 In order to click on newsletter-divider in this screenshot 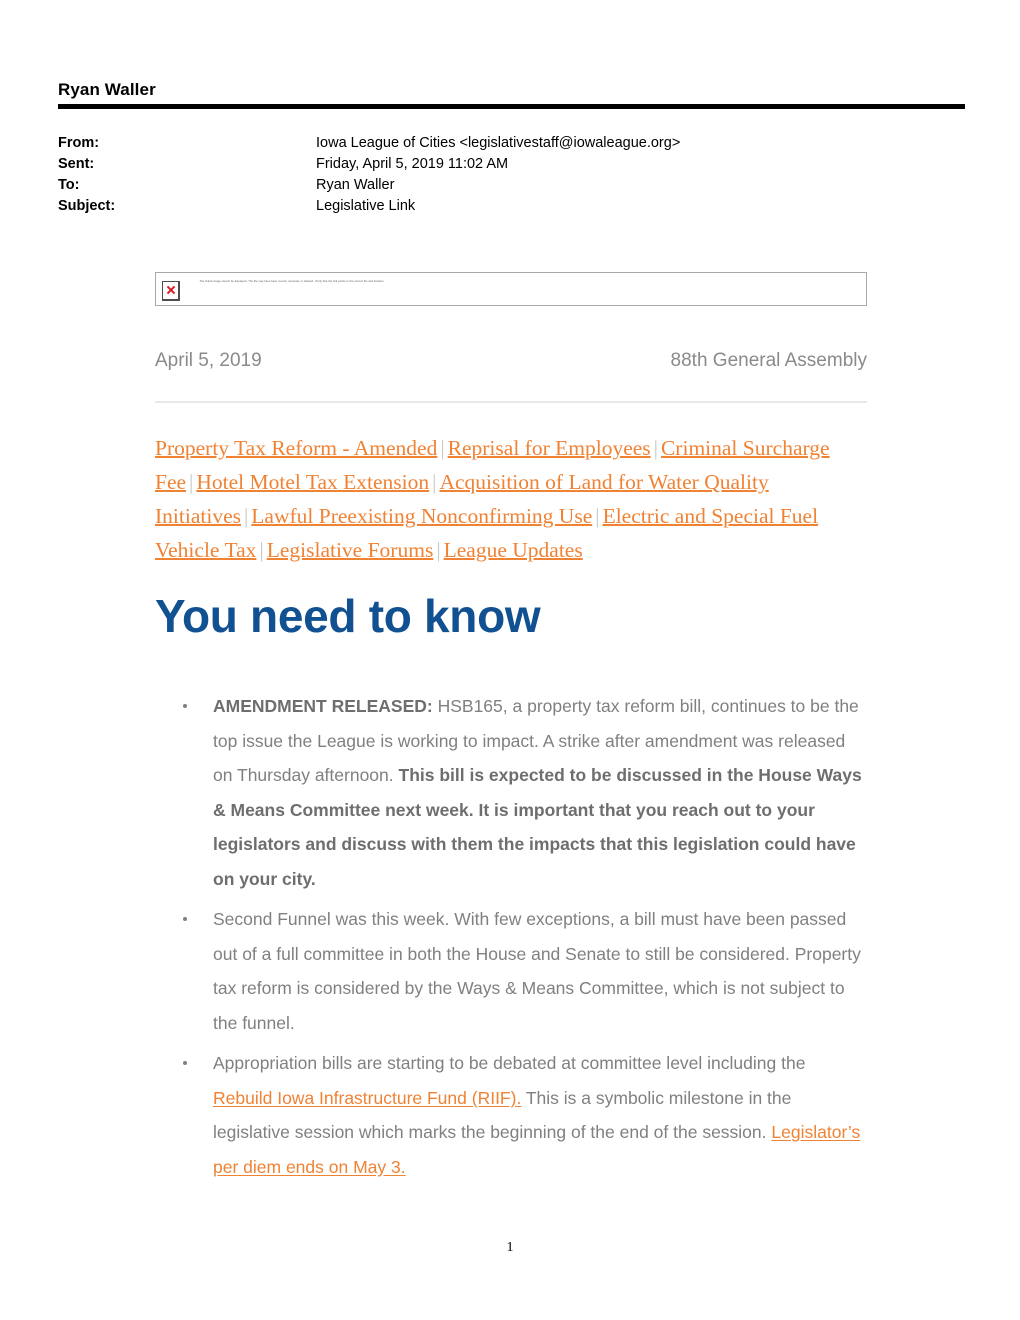, I will do `click(511, 402)`.